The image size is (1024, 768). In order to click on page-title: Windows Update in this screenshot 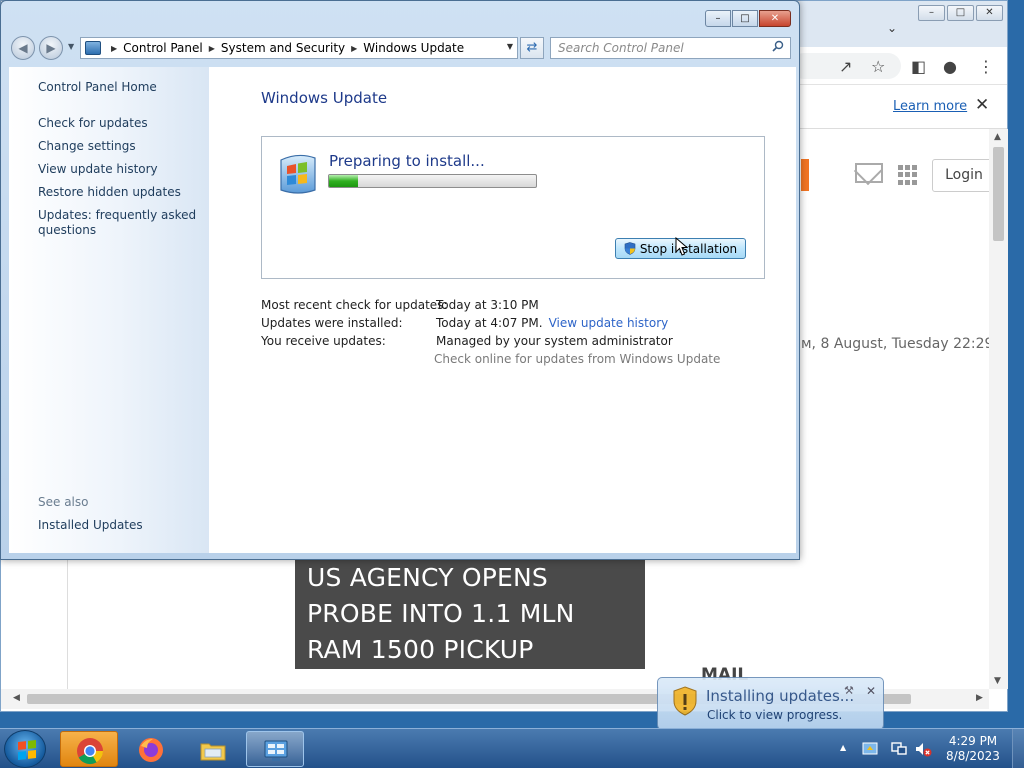, I will do `click(324, 98)`.